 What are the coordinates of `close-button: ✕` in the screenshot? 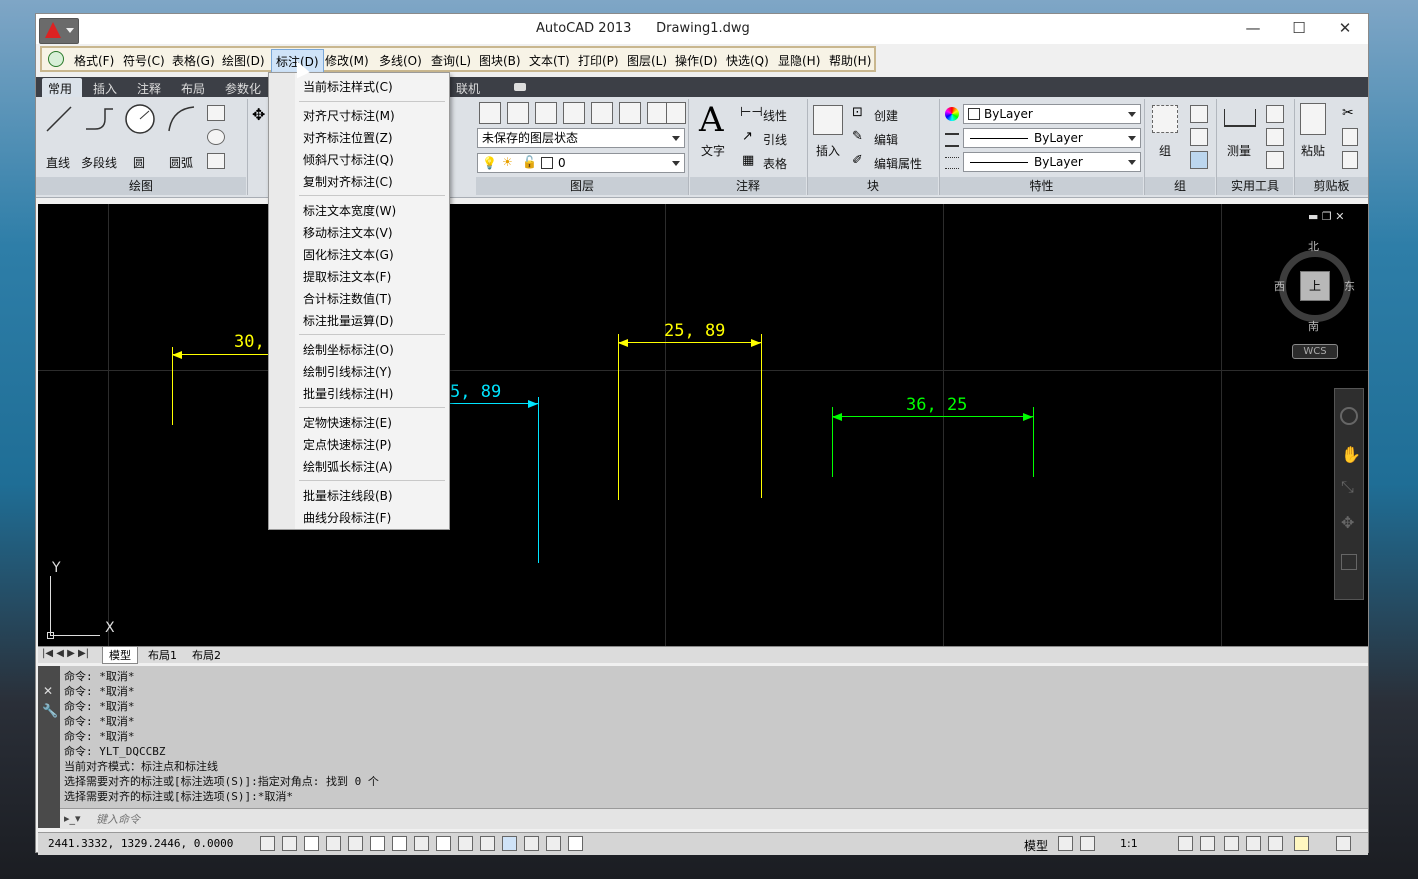 It's located at (1345, 29).